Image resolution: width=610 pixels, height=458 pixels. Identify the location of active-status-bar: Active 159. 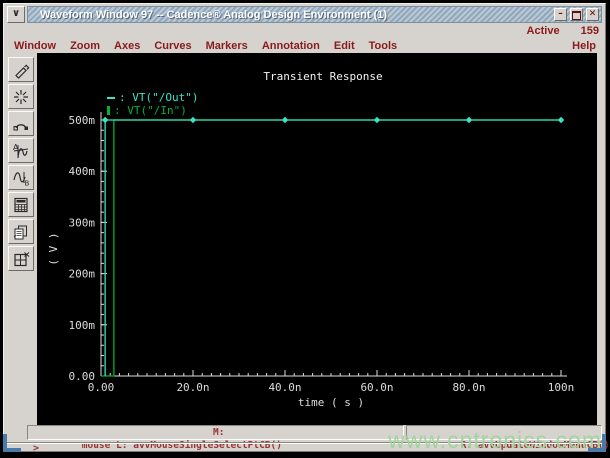
(303, 31).